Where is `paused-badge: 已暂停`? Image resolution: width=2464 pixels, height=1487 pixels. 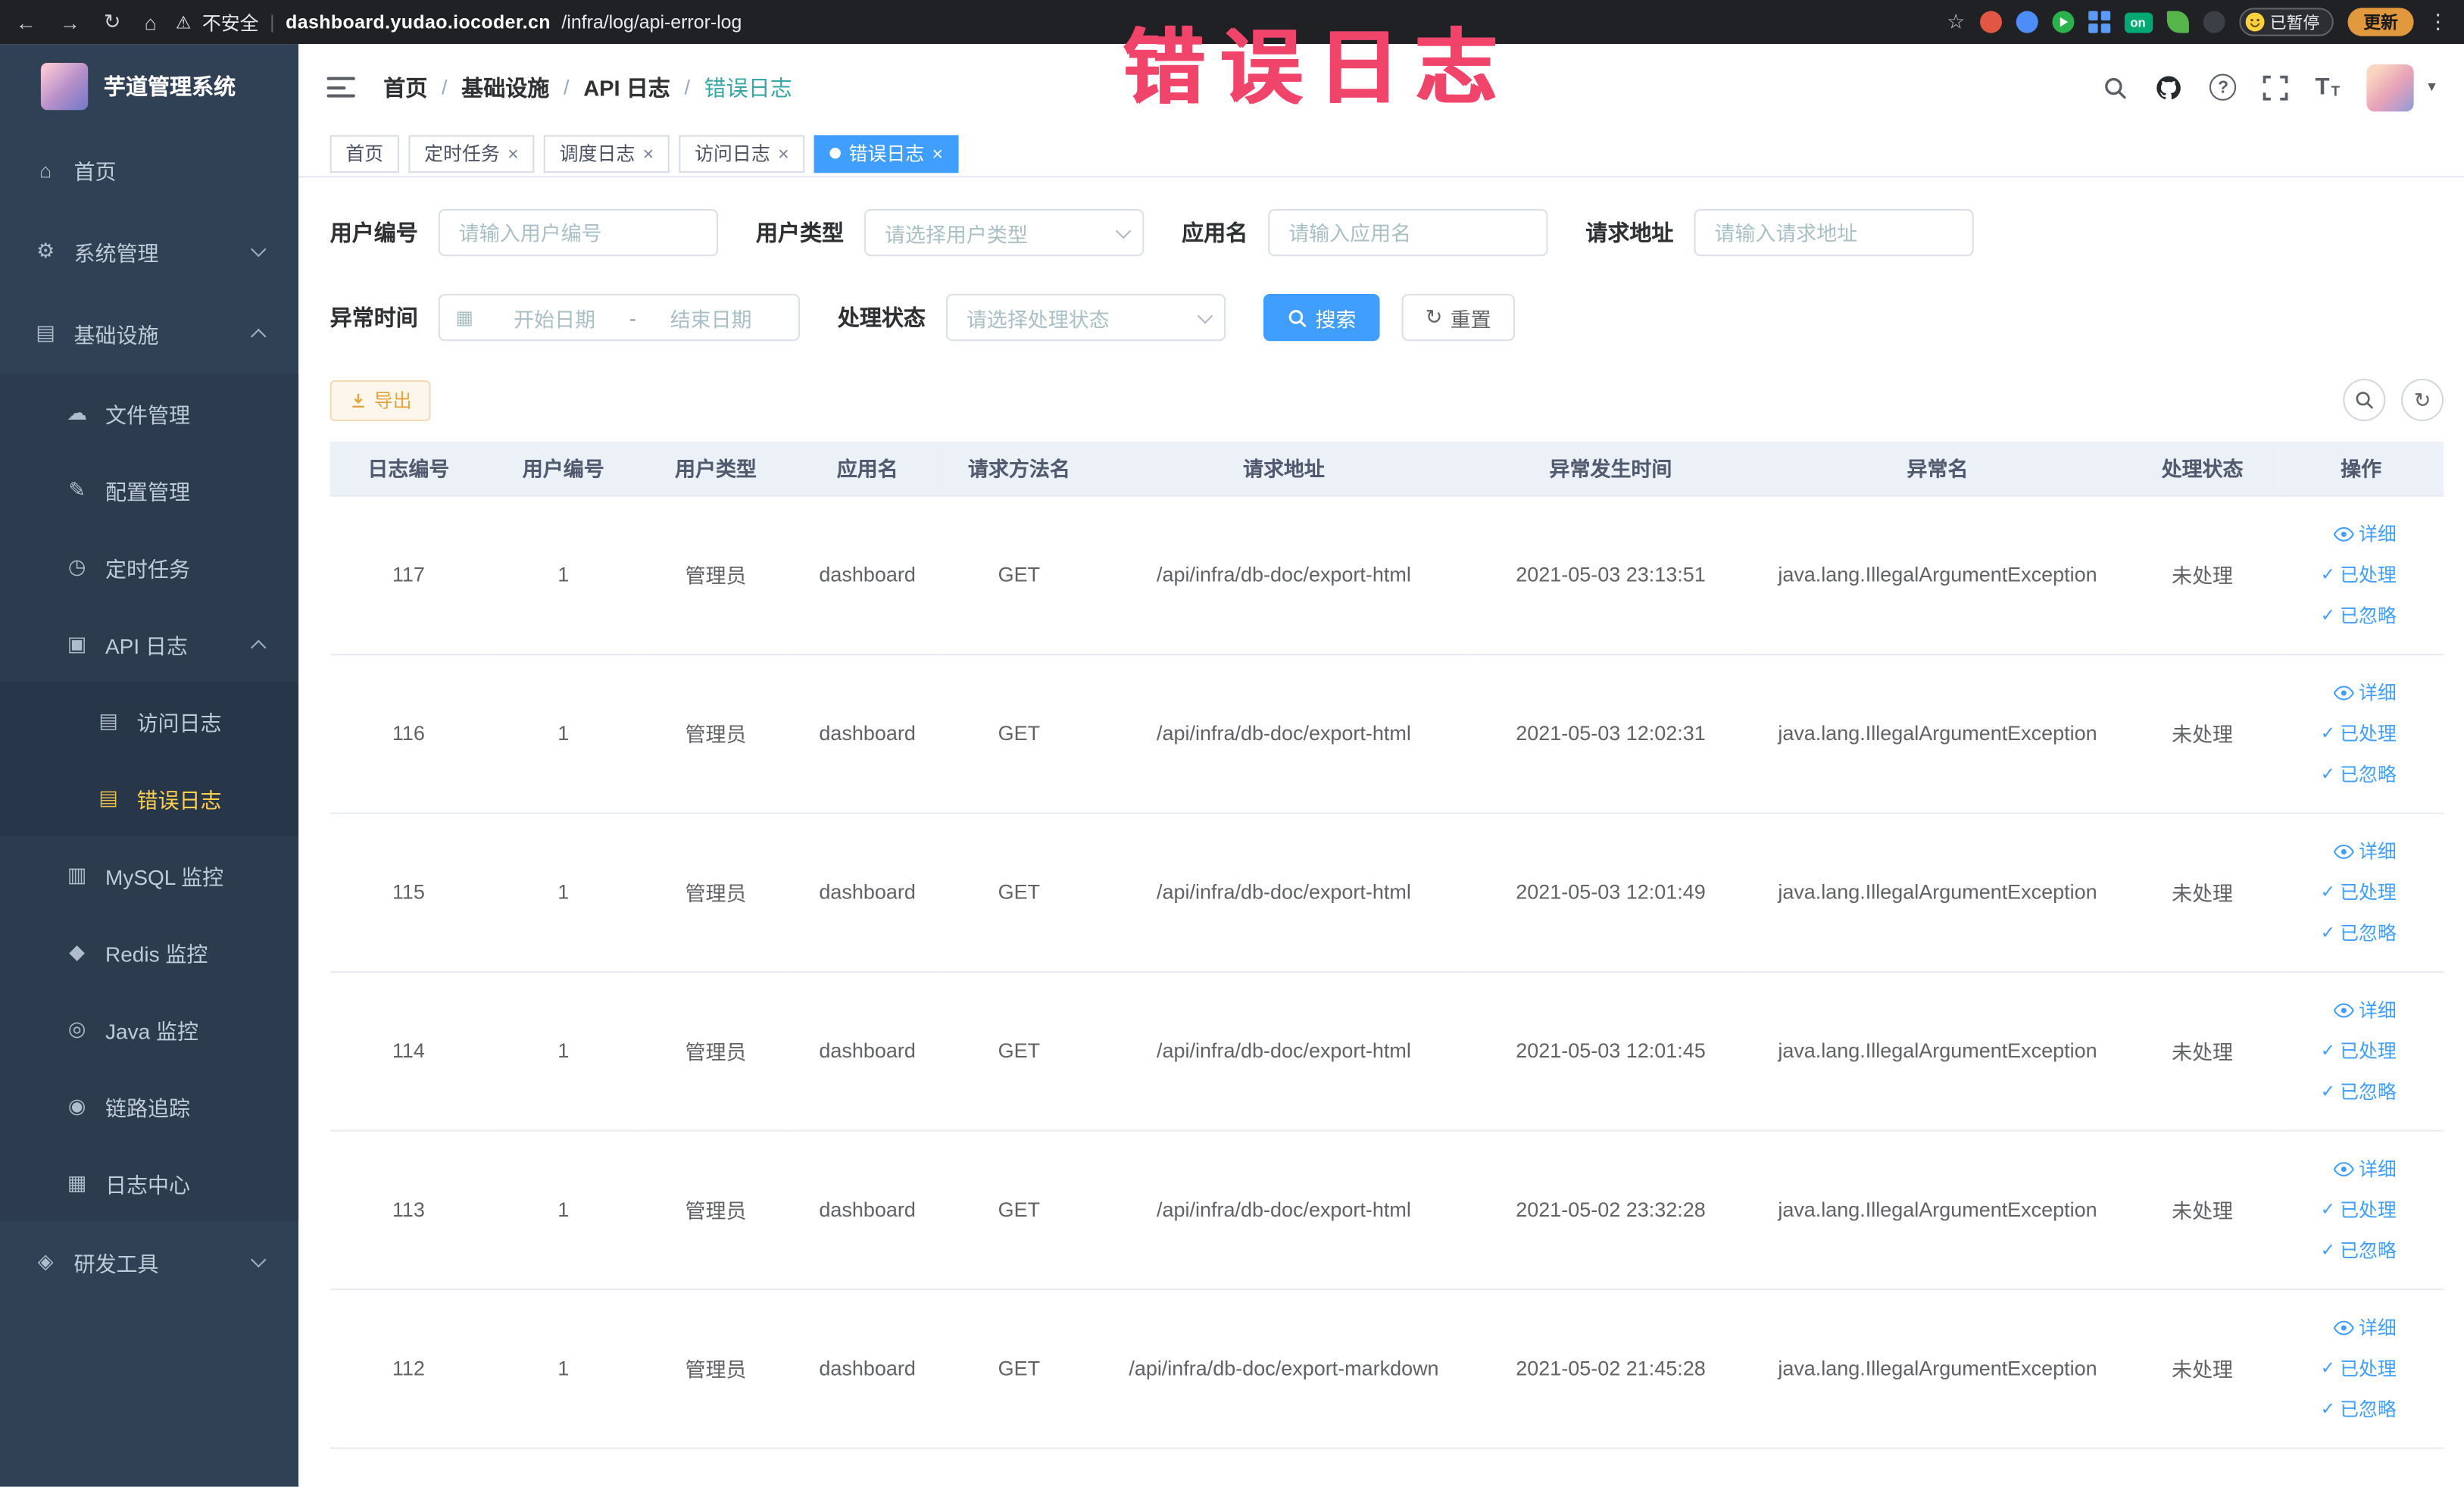 paused-badge: 已暂停 is located at coordinates (2286, 22).